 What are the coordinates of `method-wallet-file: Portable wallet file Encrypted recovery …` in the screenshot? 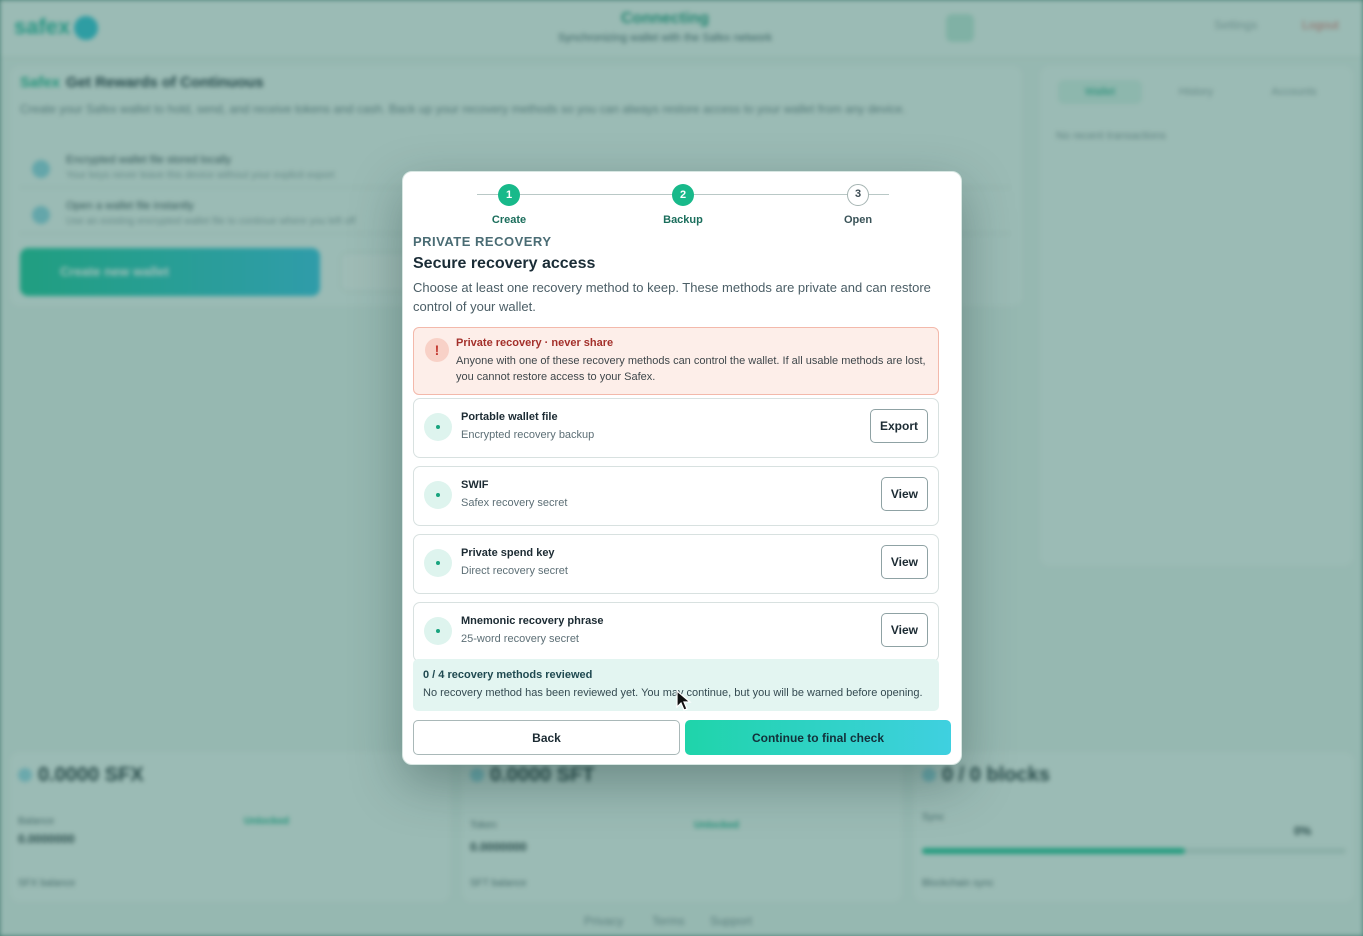 It's located at (676, 428).